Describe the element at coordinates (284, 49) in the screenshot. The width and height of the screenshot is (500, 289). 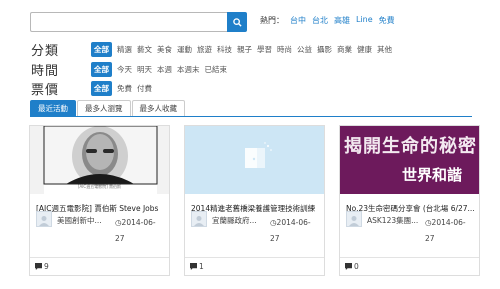
I see `category-option: 時尚` at that location.